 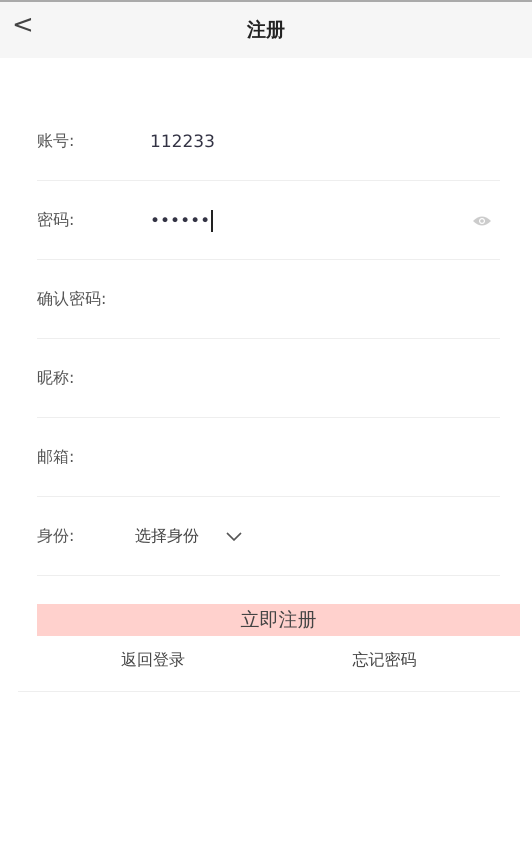 I want to click on field-label: 密码:, so click(x=56, y=220).